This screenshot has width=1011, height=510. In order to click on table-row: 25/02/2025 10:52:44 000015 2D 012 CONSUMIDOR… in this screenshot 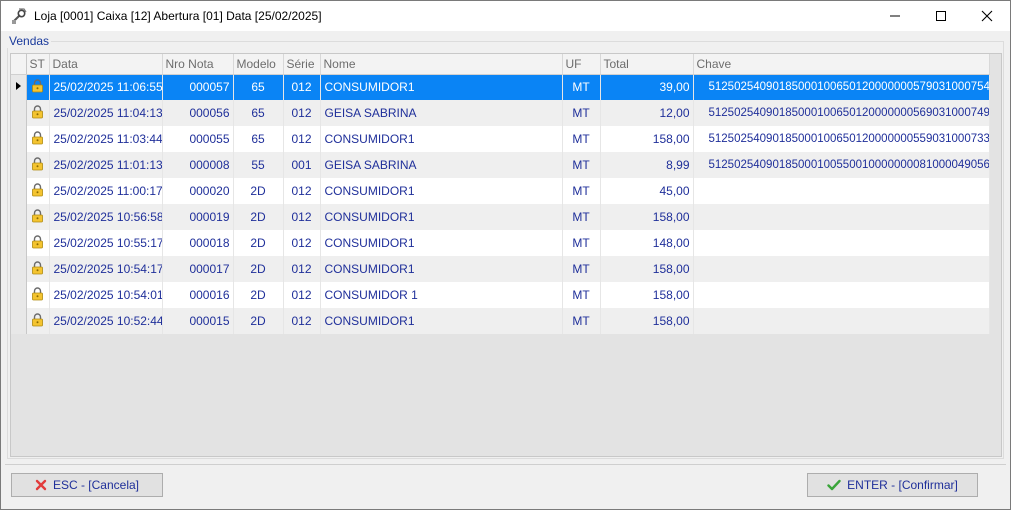, I will do `click(500, 321)`.